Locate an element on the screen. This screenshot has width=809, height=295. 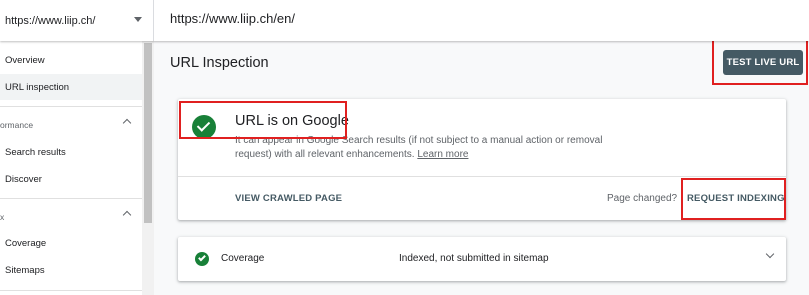
property-selector-label: https://www.liip.ch/ is located at coordinates (50, 20).